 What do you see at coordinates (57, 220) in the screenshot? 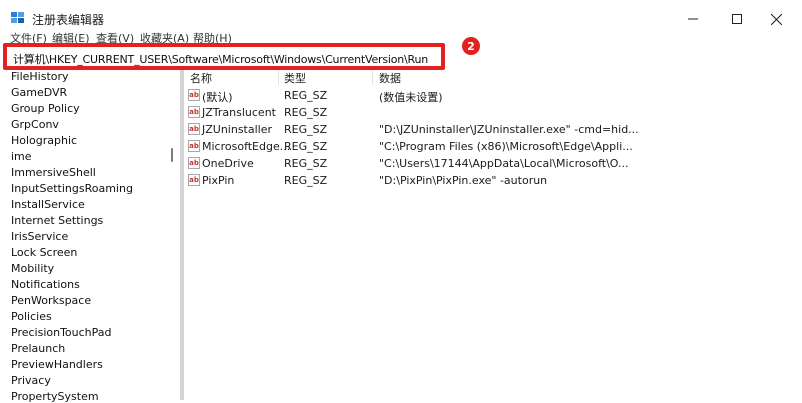
I see `tree-item: Internet Settings` at bounding box center [57, 220].